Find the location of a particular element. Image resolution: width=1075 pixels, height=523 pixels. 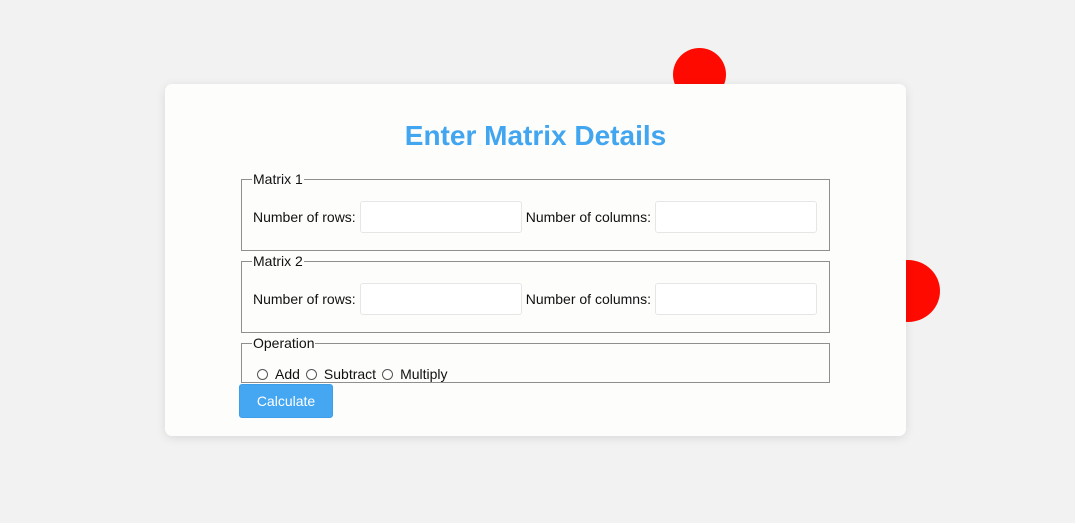

radio-subtract-label: Subtract is located at coordinates (350, 374).